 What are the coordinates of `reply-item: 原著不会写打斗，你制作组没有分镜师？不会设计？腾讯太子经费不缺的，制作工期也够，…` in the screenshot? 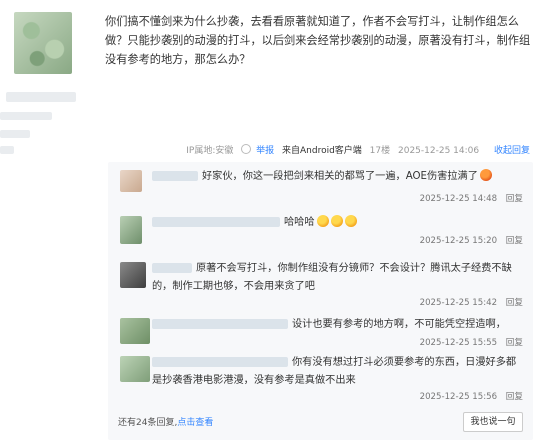 It's located at (320, 281).